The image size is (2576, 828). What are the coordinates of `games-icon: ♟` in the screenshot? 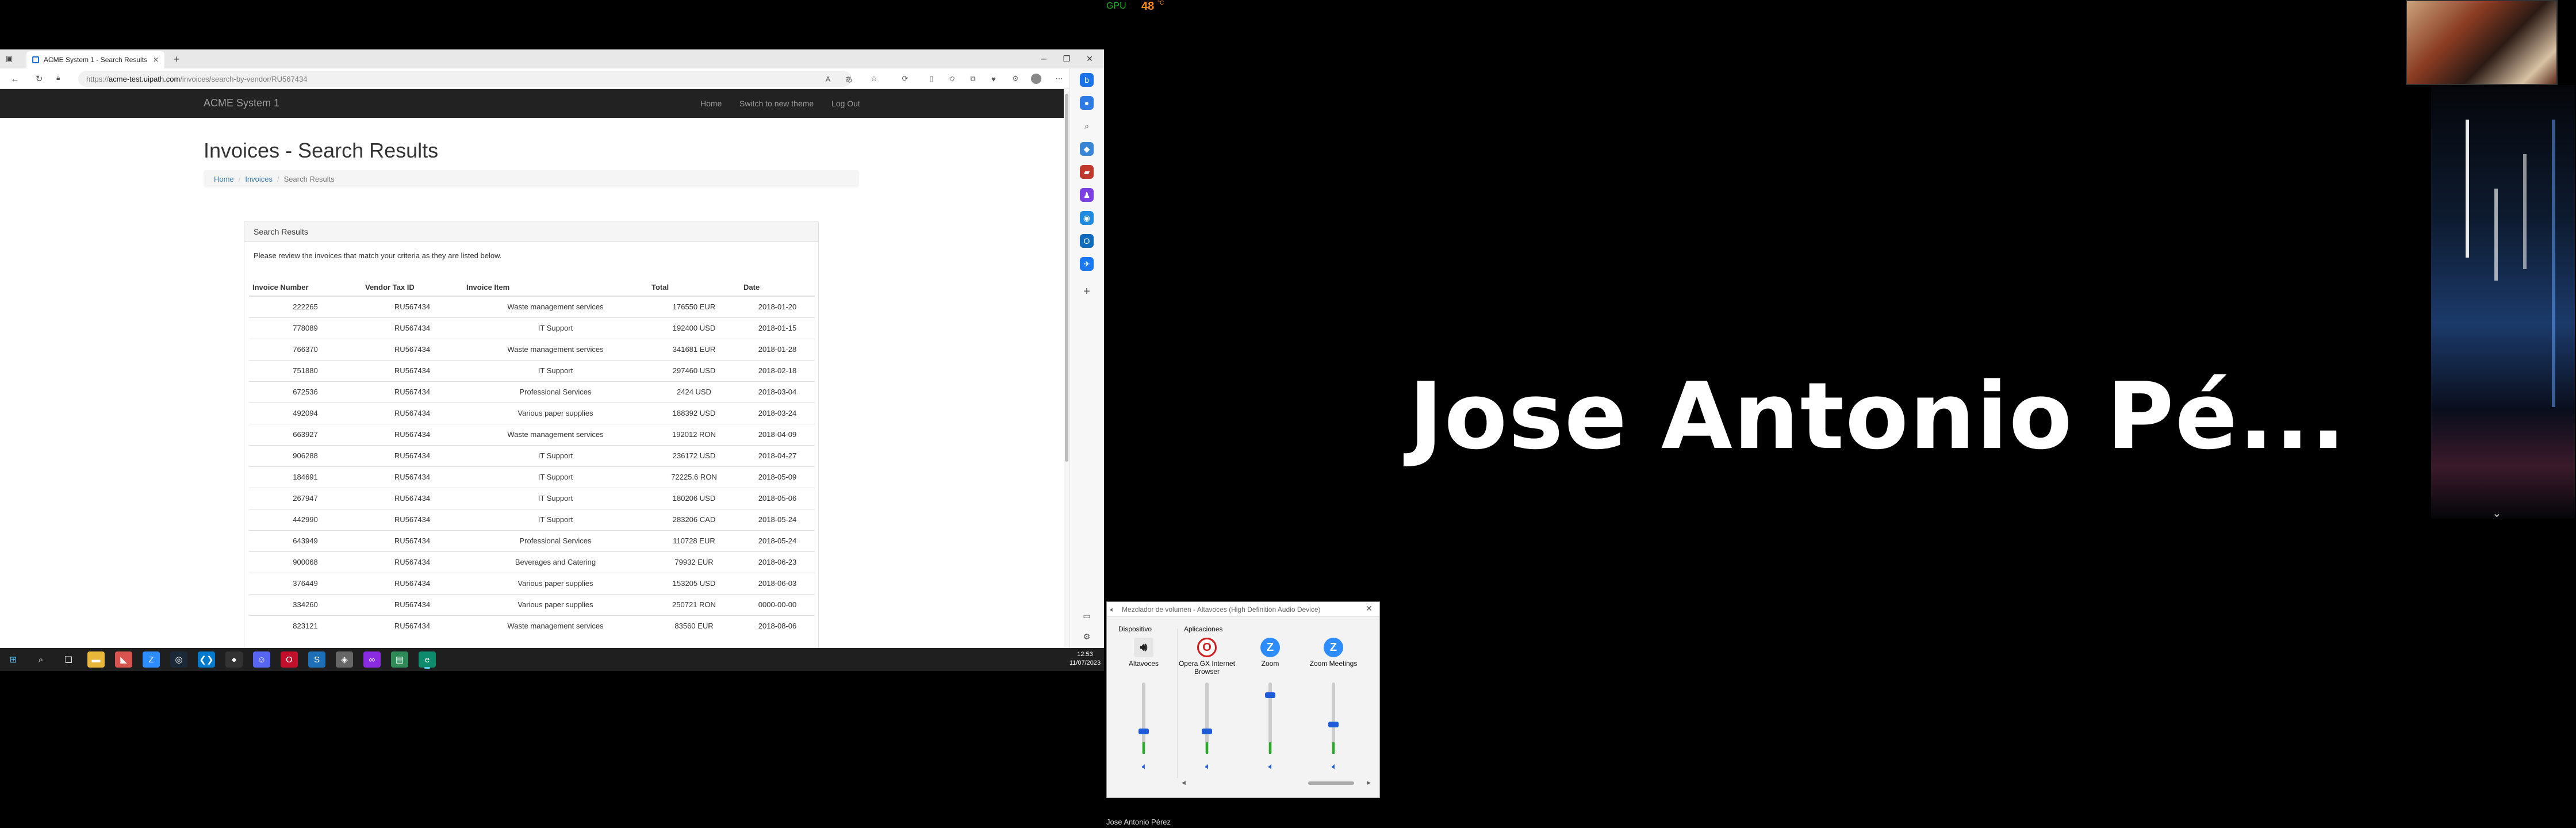 It's located at (1087, 195).